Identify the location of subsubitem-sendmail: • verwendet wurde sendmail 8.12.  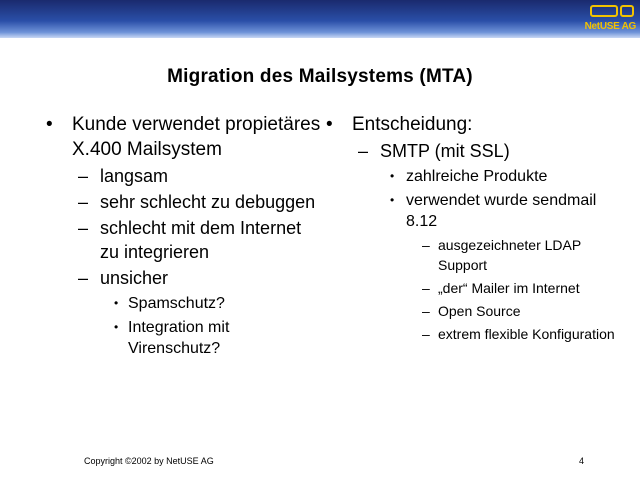
(476, 211).